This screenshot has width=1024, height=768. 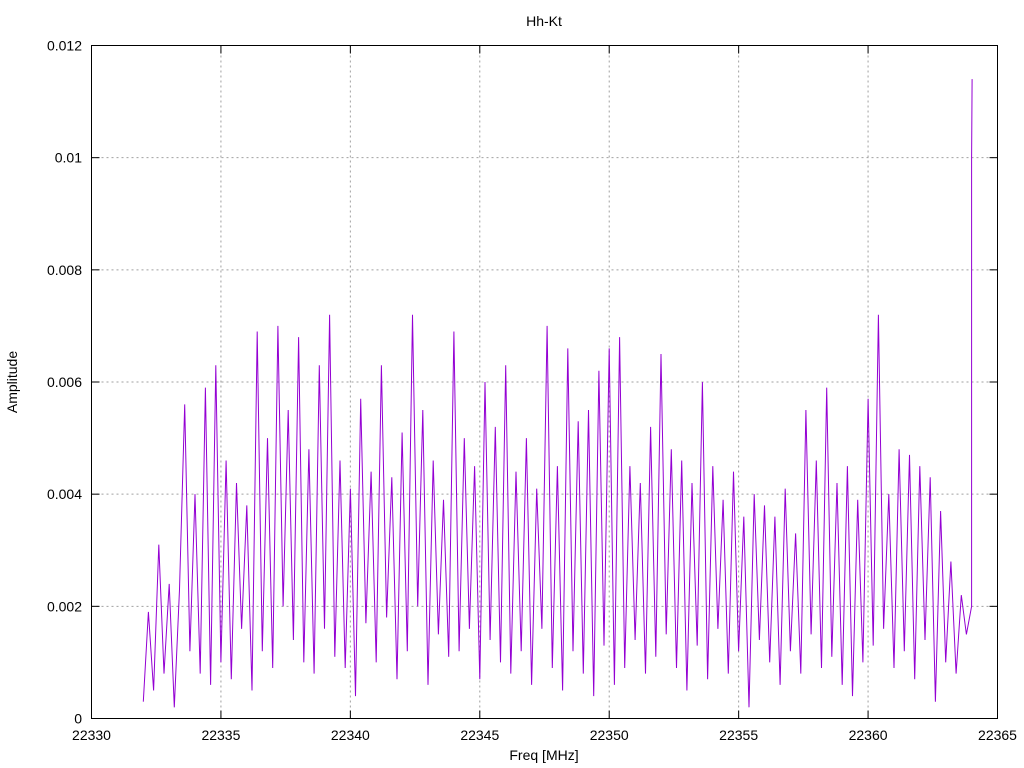 I want to click on x-tick-label: 22345, so click(x=479, y=735).